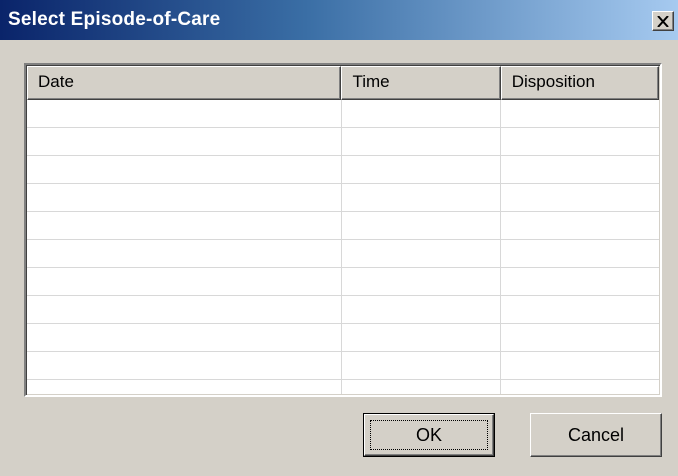  I want to click on close-icon, so click(663, 21).